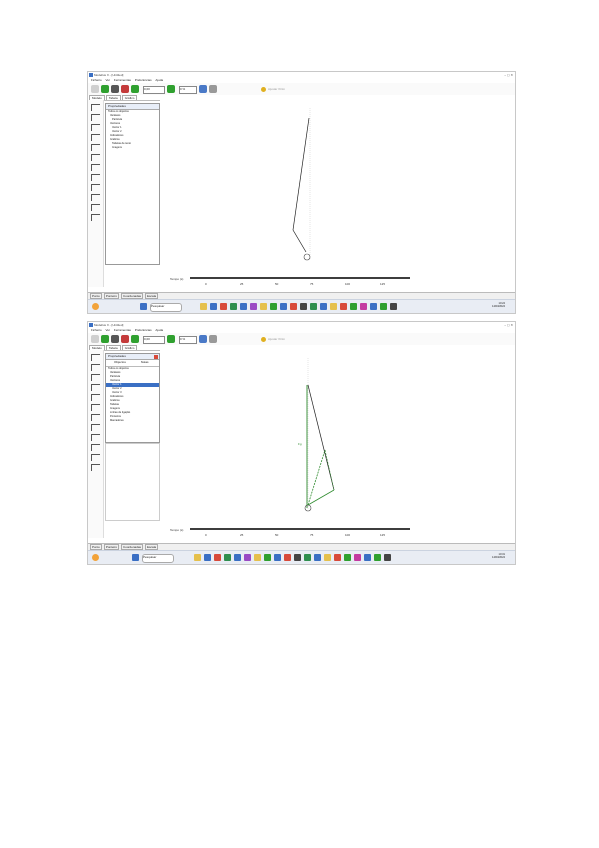  What do you see at coordinates (498, 556) in the screenshot?
I see `clock: 10:31 14/03/2024` at bounding box center [498, 556].